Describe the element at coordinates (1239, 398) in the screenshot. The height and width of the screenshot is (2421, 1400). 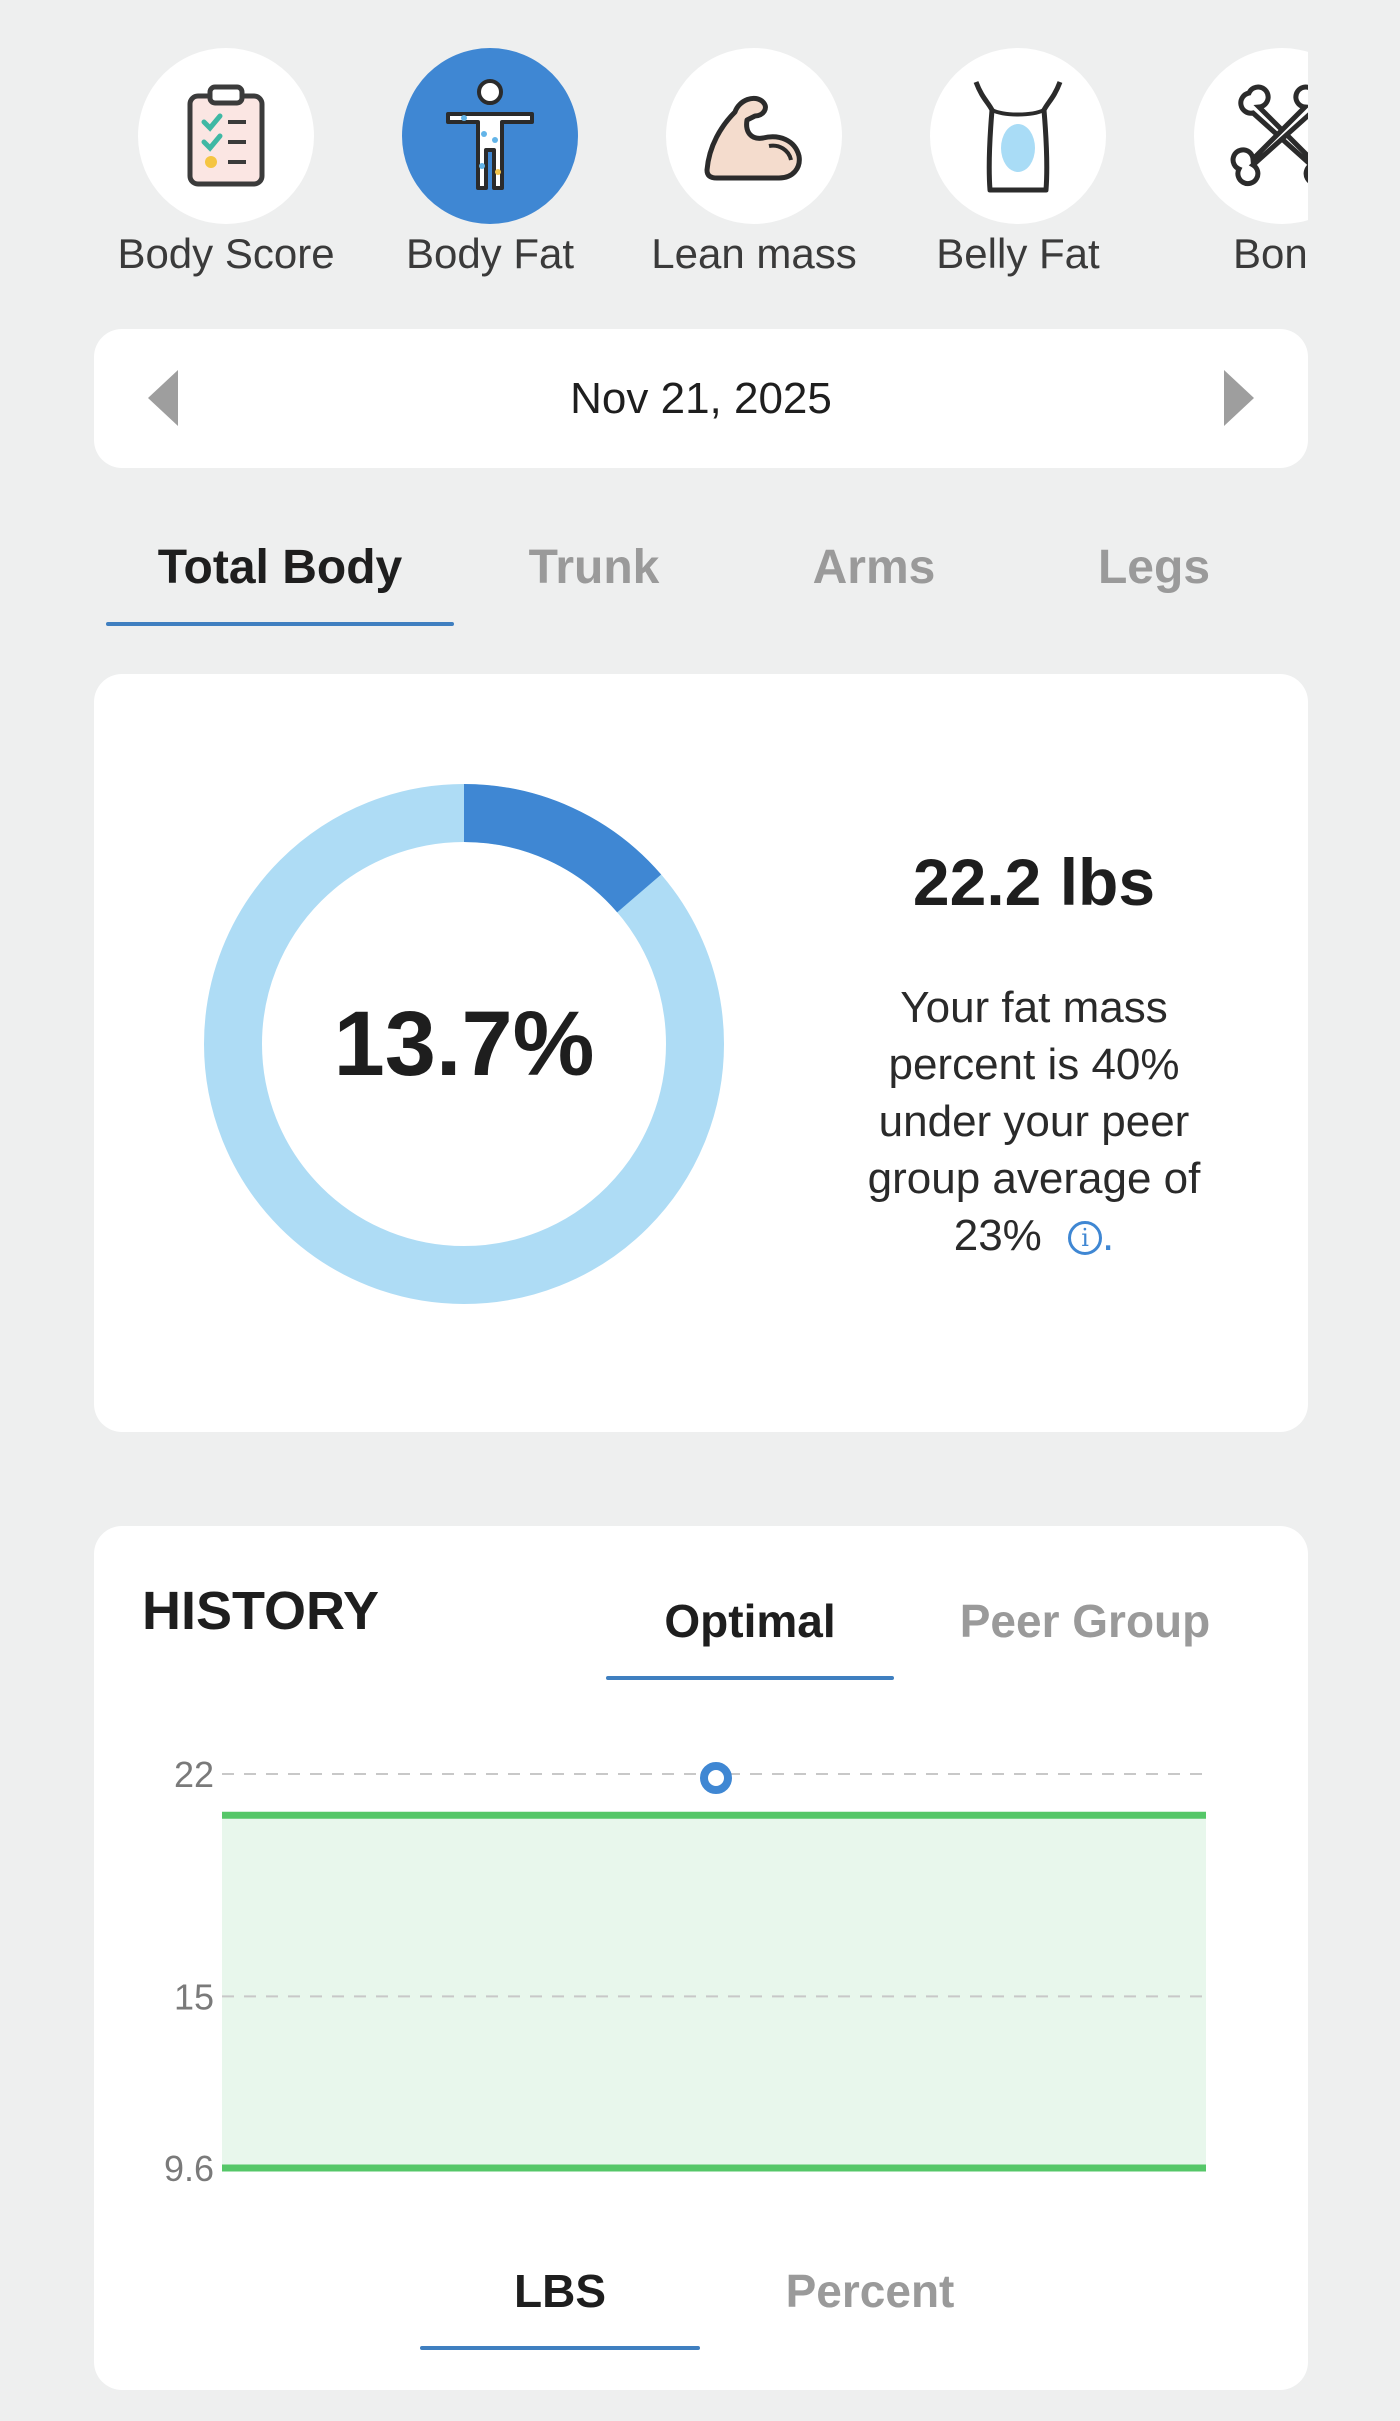
I see `chevron-right-icon` at that location.